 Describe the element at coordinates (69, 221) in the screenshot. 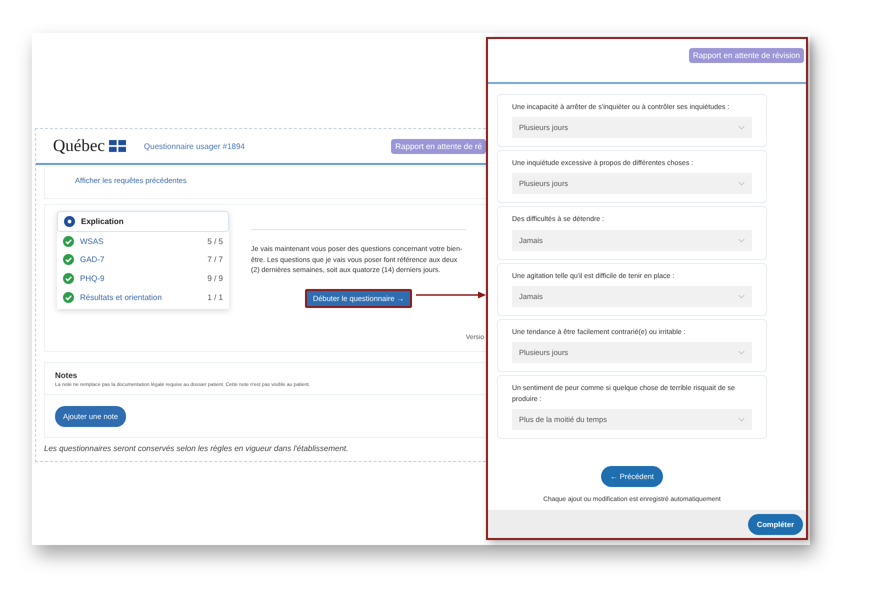

I see `current-step-icon` at that location.